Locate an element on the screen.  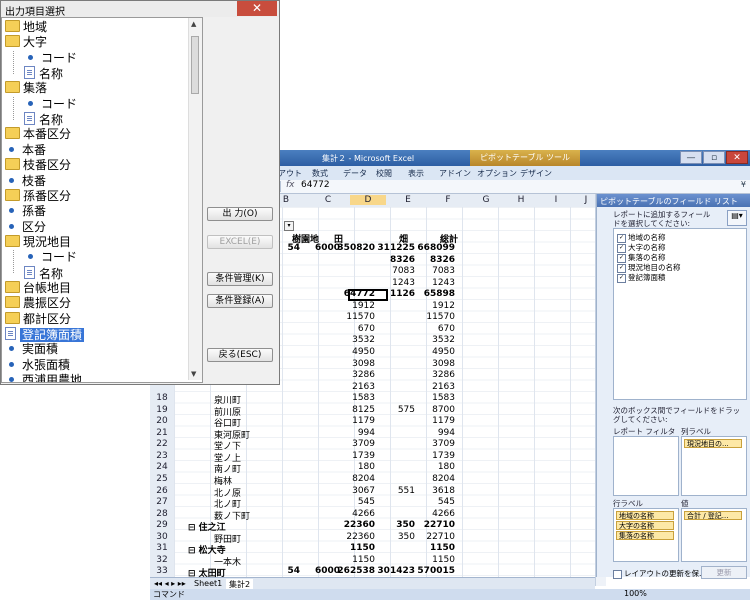
pivot-cell: 570015 is located at coordinates (435, 571).